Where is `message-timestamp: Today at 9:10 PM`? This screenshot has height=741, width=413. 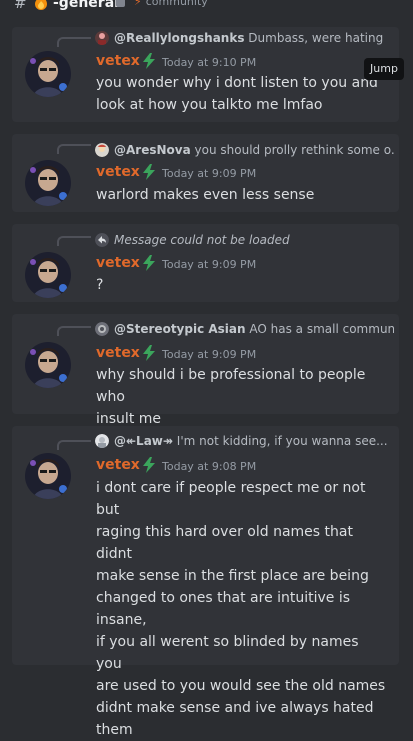
message-timestamp: Today at 9:10 PM is located at coordinates (209, 62).